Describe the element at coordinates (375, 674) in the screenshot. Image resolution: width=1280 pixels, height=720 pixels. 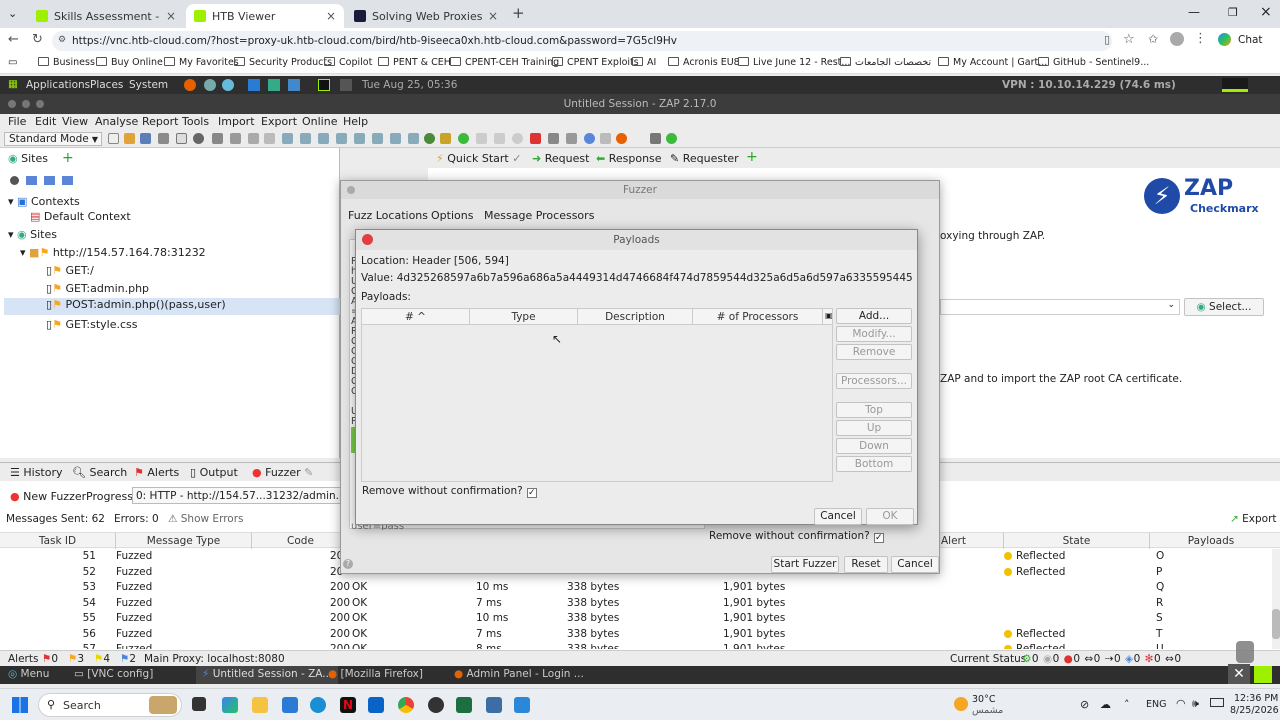
I see `task-firefox: ● [Mozilla Firefox]` at that location.